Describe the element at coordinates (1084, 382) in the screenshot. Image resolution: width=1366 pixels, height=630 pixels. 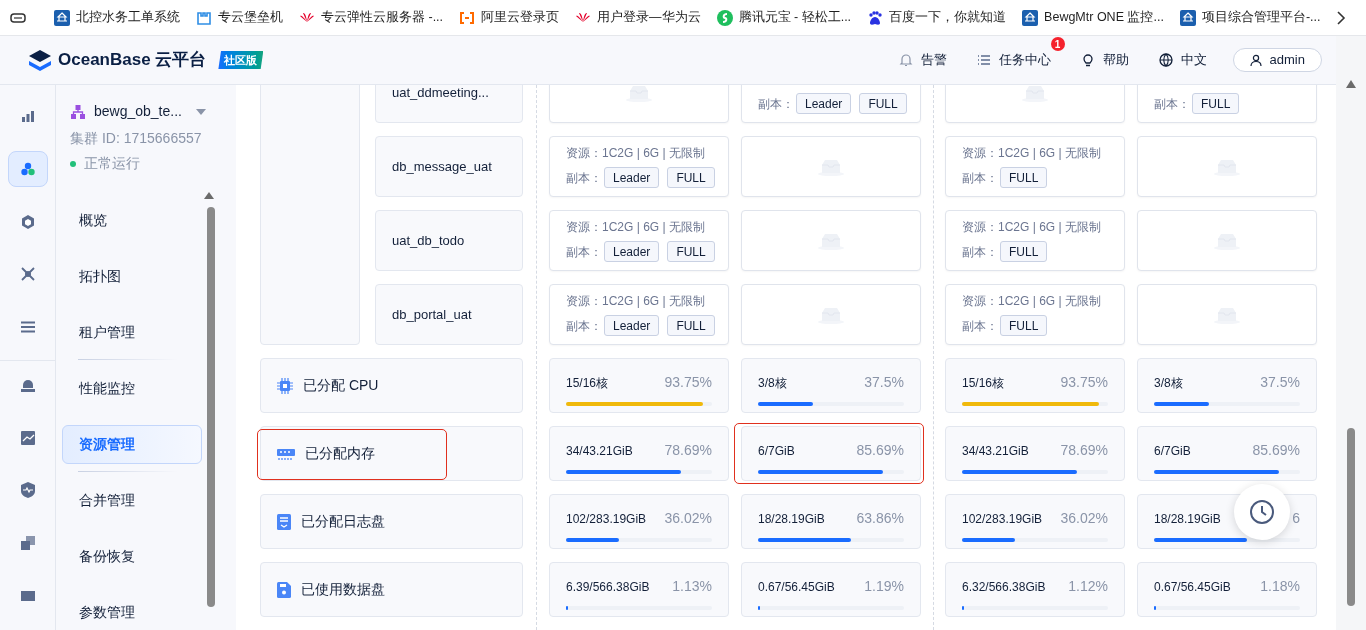
I see `usage-percent: 93.75%` at that location.